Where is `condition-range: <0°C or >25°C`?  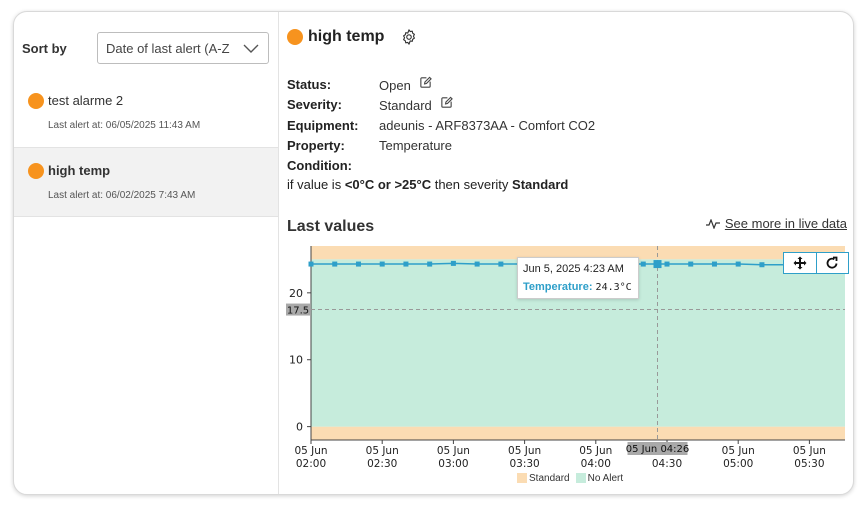 condition-range: <0°C or >25°C is located at coordinates (388, 184).